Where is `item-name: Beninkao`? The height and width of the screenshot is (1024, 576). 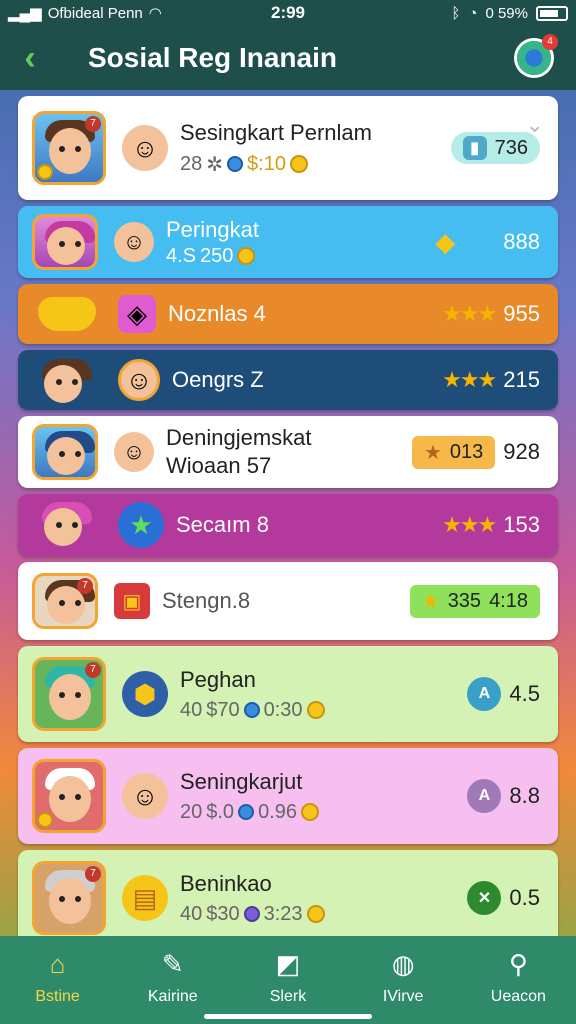
item-name: Beninkao is located at coordinates (226, 883).